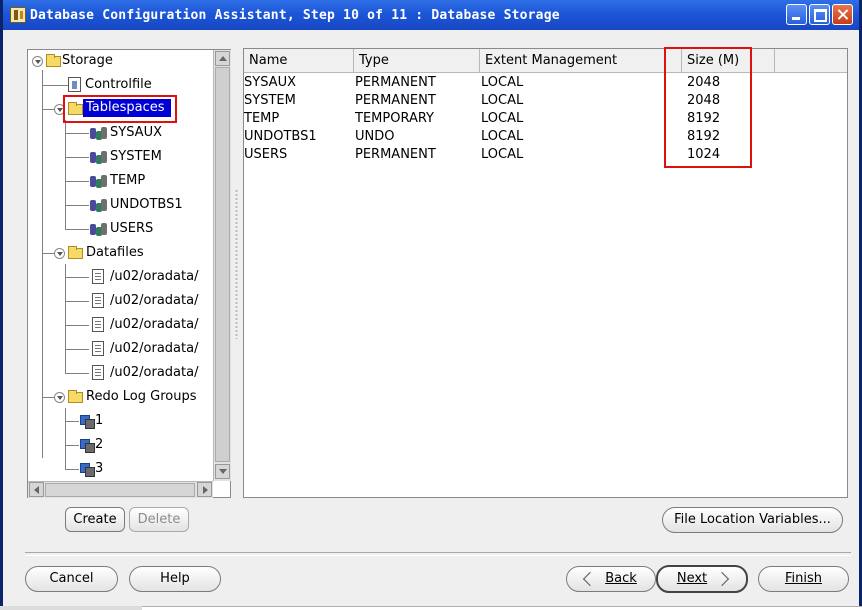 The width and height of the screenshot is (862, 610). I want to click on maximize-button, so click(819, 14).